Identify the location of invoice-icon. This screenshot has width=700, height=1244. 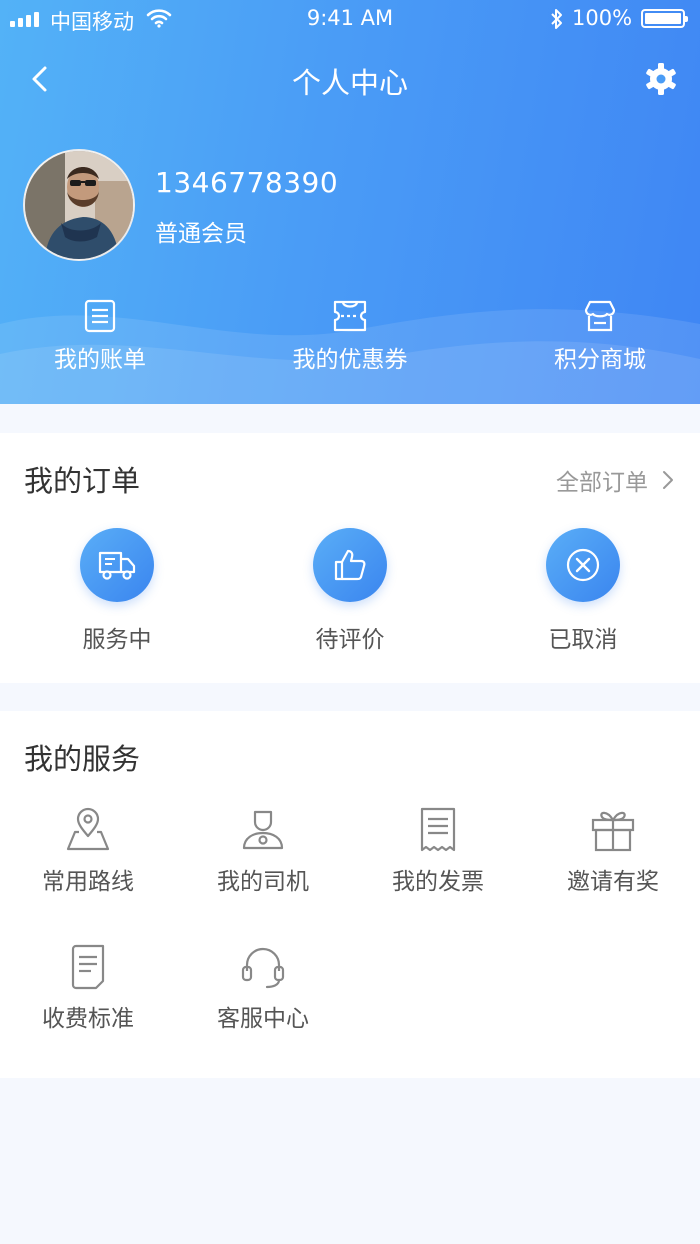
(438, 829).